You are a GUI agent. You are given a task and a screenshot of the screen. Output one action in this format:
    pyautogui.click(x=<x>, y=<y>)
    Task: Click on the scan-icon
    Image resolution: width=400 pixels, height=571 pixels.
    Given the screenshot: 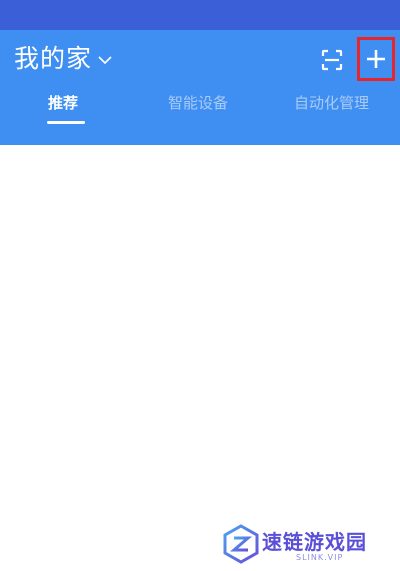 What is the action you would take?
    pyautogui.click(x=332, y=60)
    